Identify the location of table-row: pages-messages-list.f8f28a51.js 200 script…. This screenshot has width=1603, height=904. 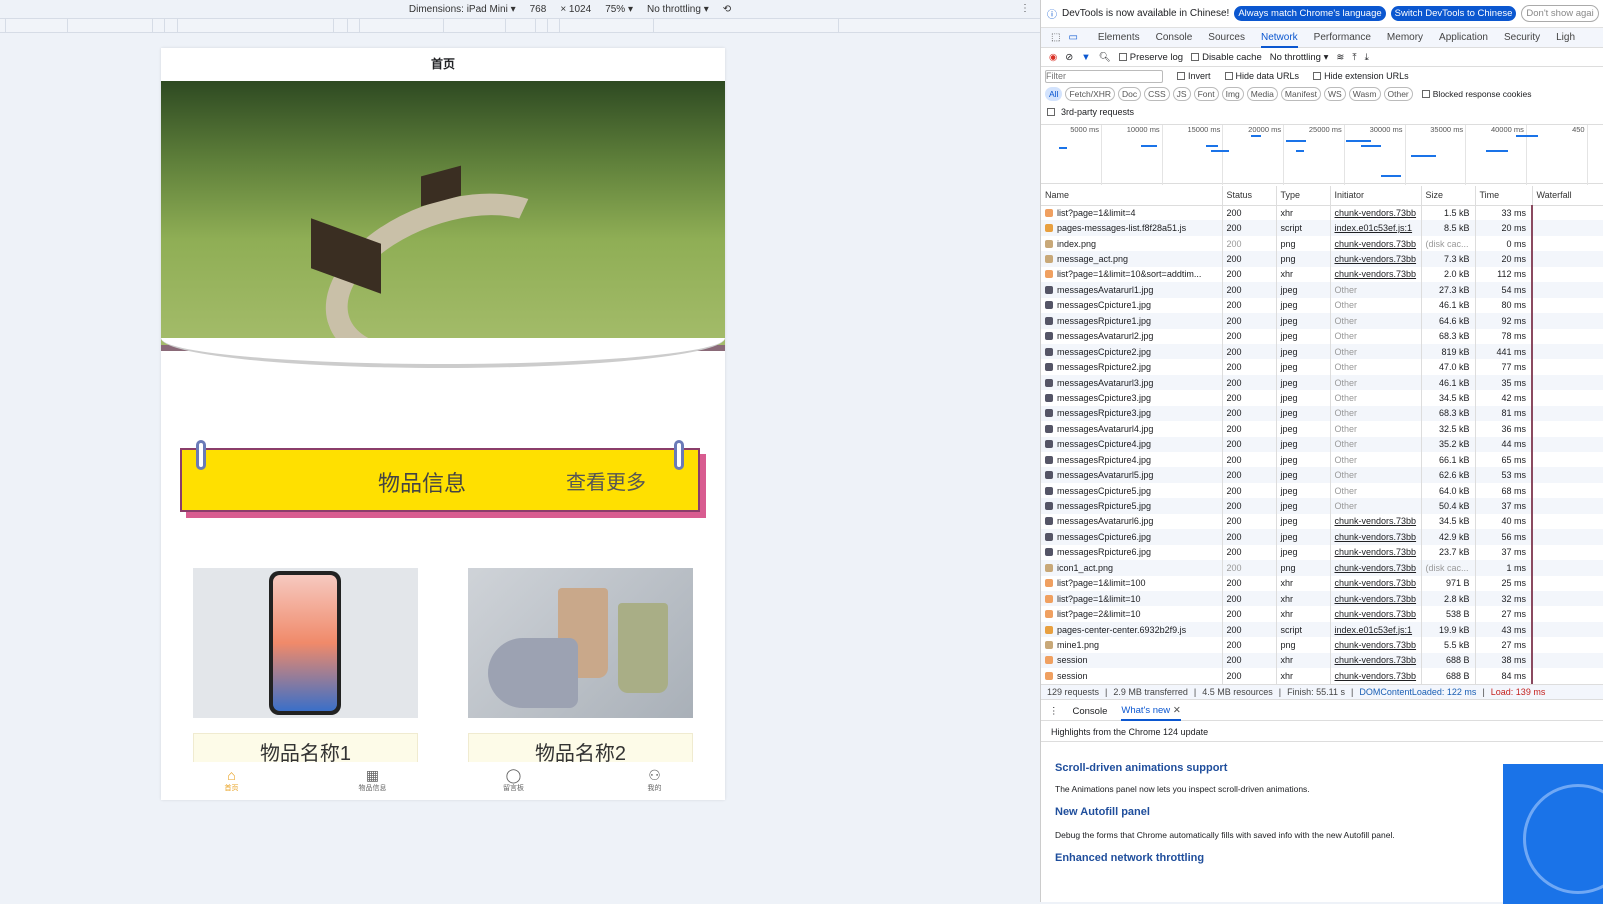
(1322, 228).